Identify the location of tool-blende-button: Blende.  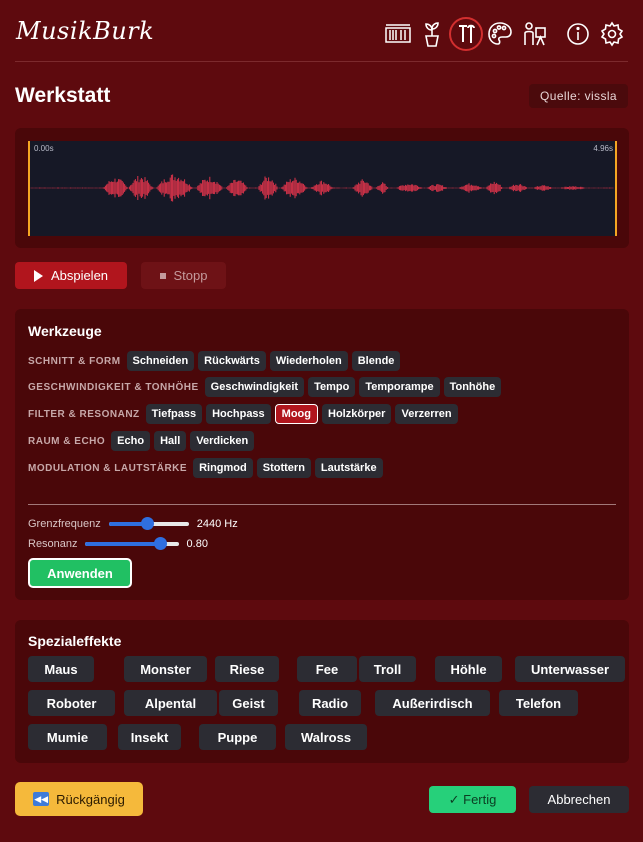
(376, 361).